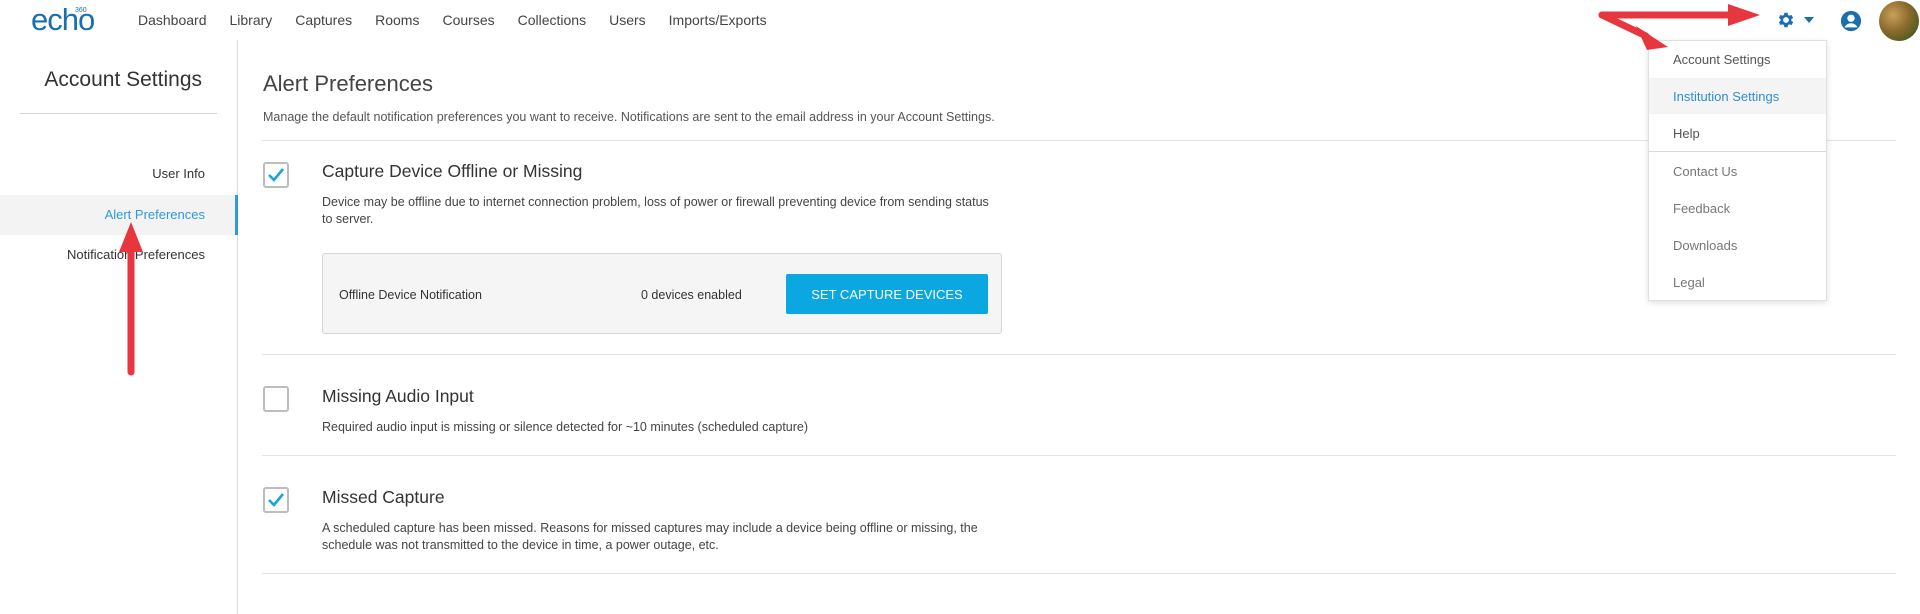  Describe the element at coordinates (887, 294) in the screenshot. I see `set-capture-devices-button: SET CAPTURE DEVICES` at that location.